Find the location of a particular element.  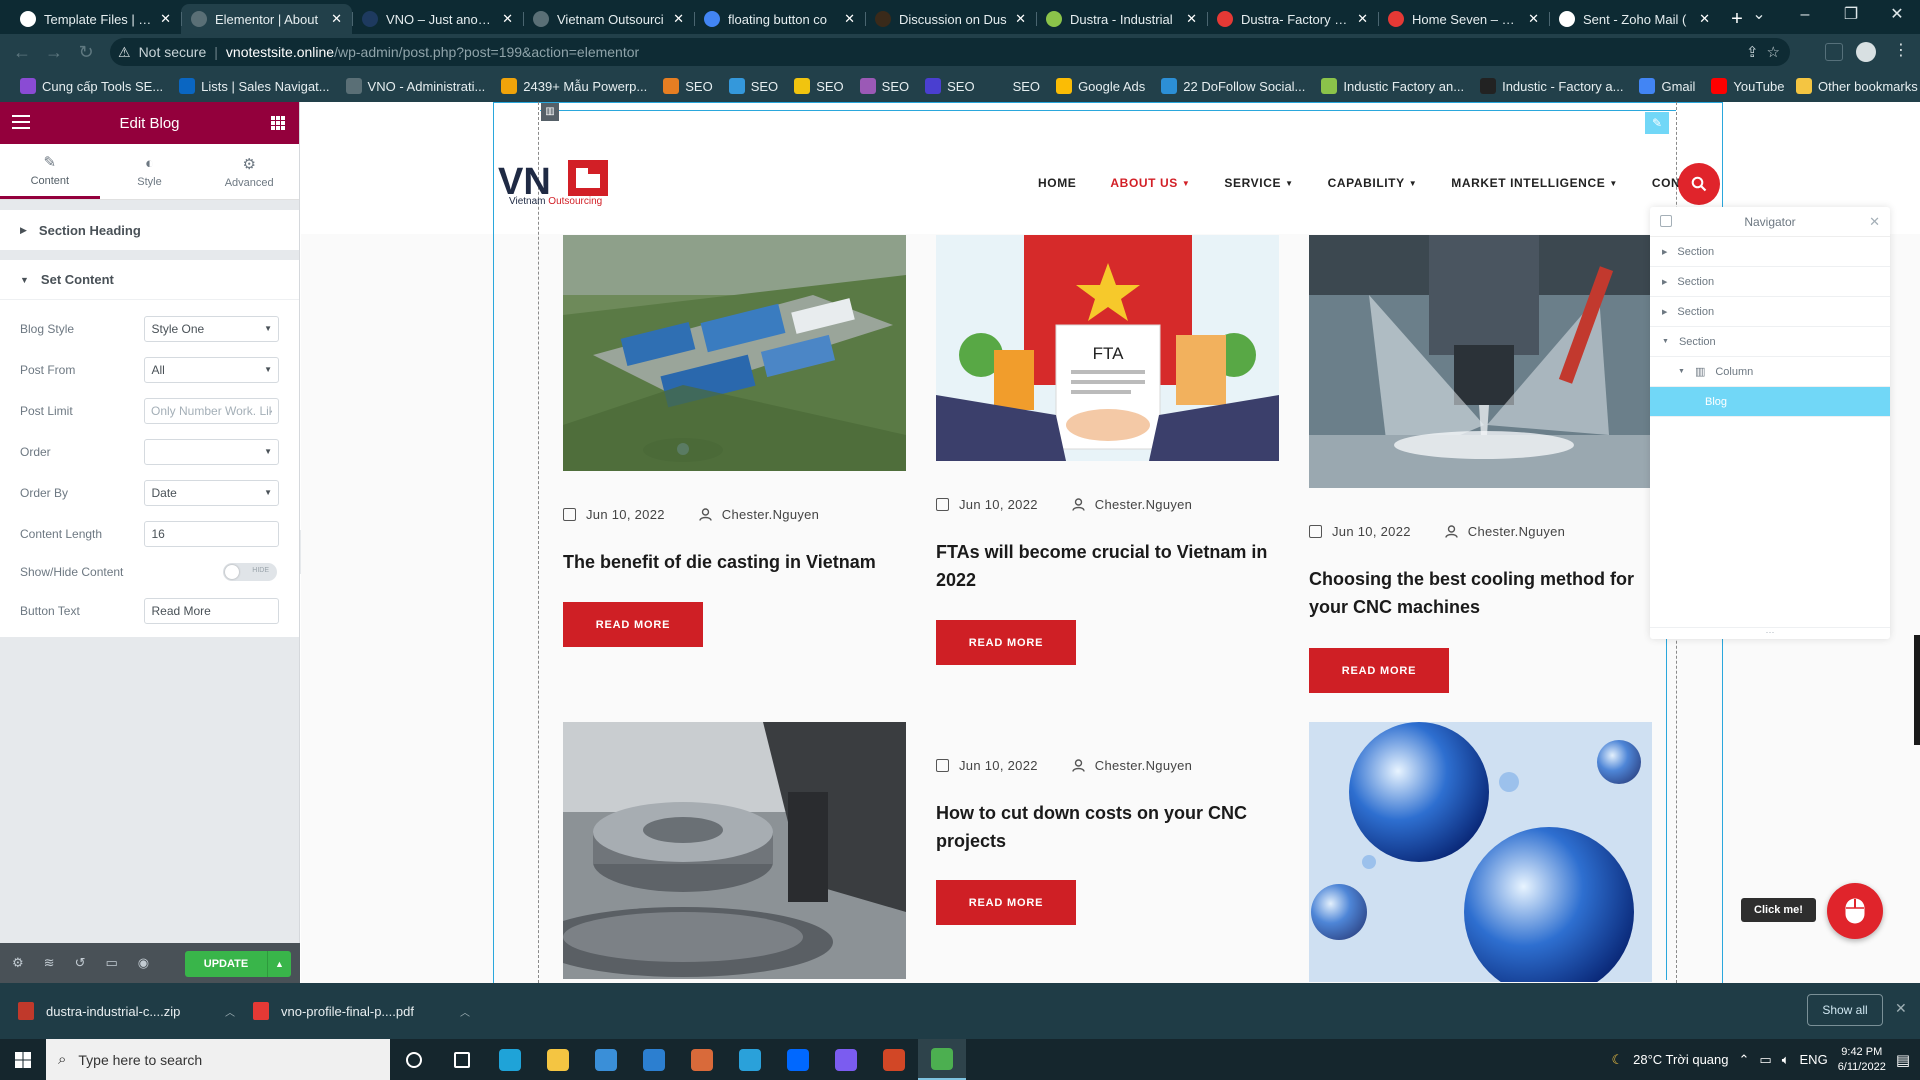

zalo-icon is located at coordinates (798, 1059).